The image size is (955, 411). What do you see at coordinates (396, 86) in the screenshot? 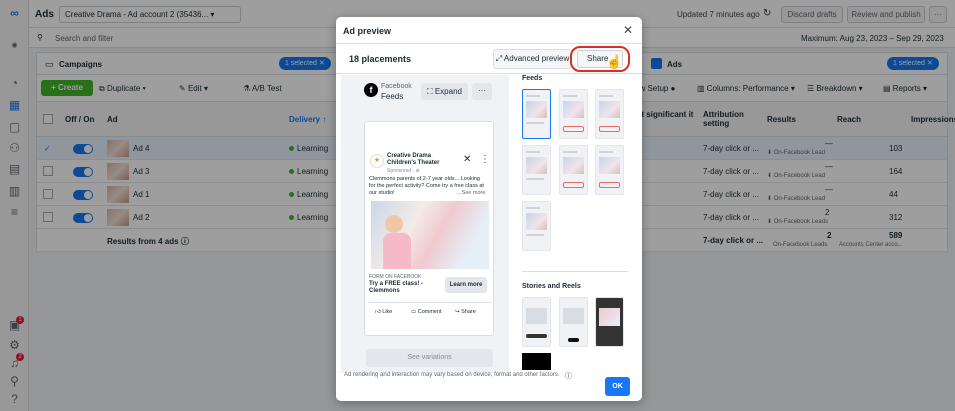
I see `platform-name: Facebook` at bounding box center [396, 86].